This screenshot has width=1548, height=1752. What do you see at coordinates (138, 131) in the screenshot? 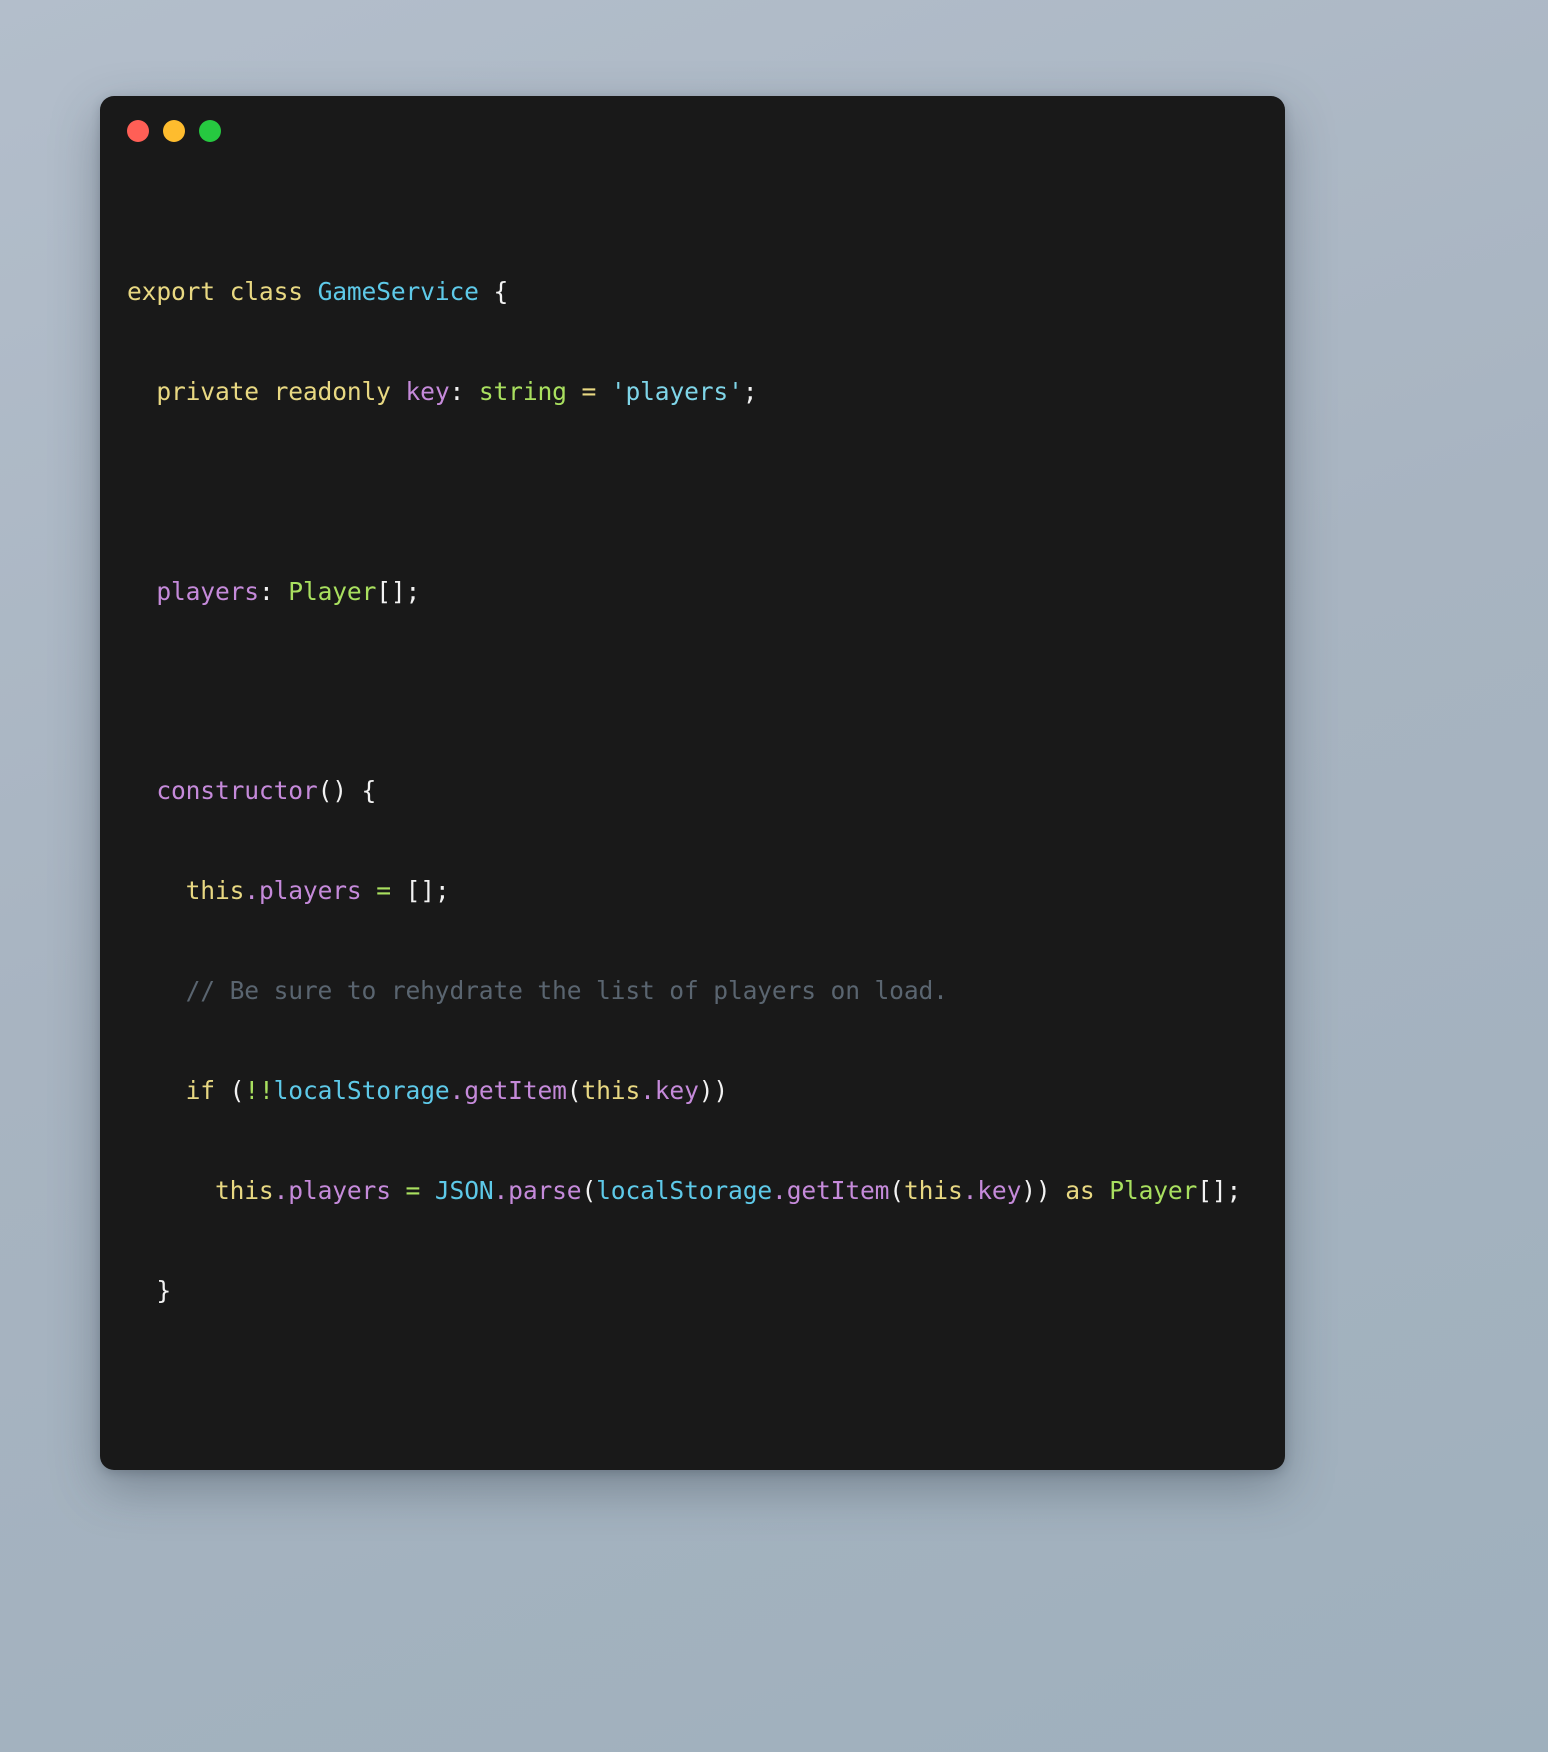
I see `close-window-button` at bounding box center [138, 131].